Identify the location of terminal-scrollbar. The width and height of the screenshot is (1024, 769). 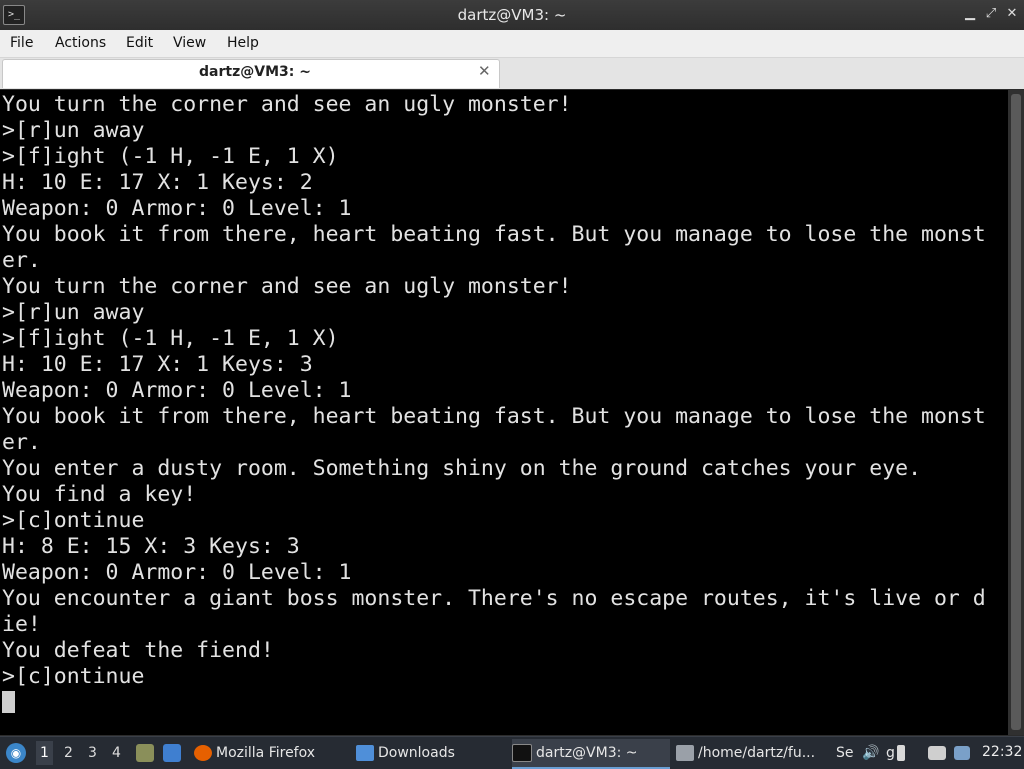
(1016, 412).